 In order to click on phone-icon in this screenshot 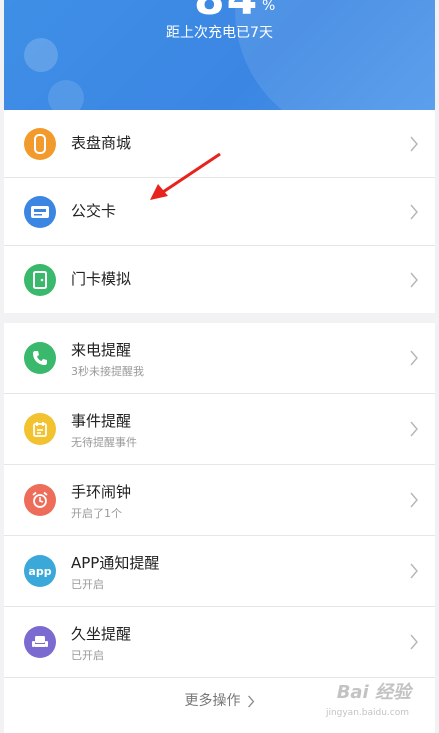, I will do `click(40, 358)`.